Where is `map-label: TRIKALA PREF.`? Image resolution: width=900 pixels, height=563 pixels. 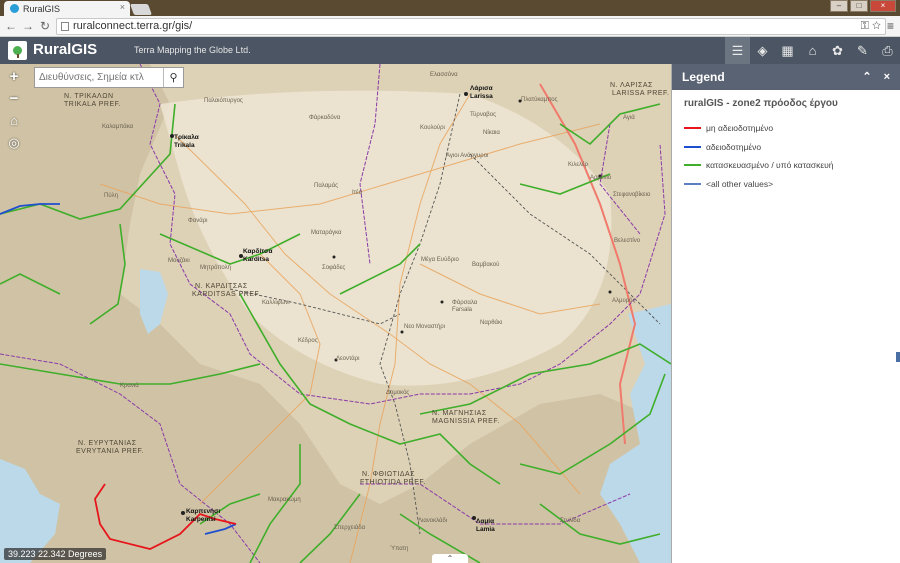
map-label: TRIKALA PREF. is located at coordinates (93, 104).